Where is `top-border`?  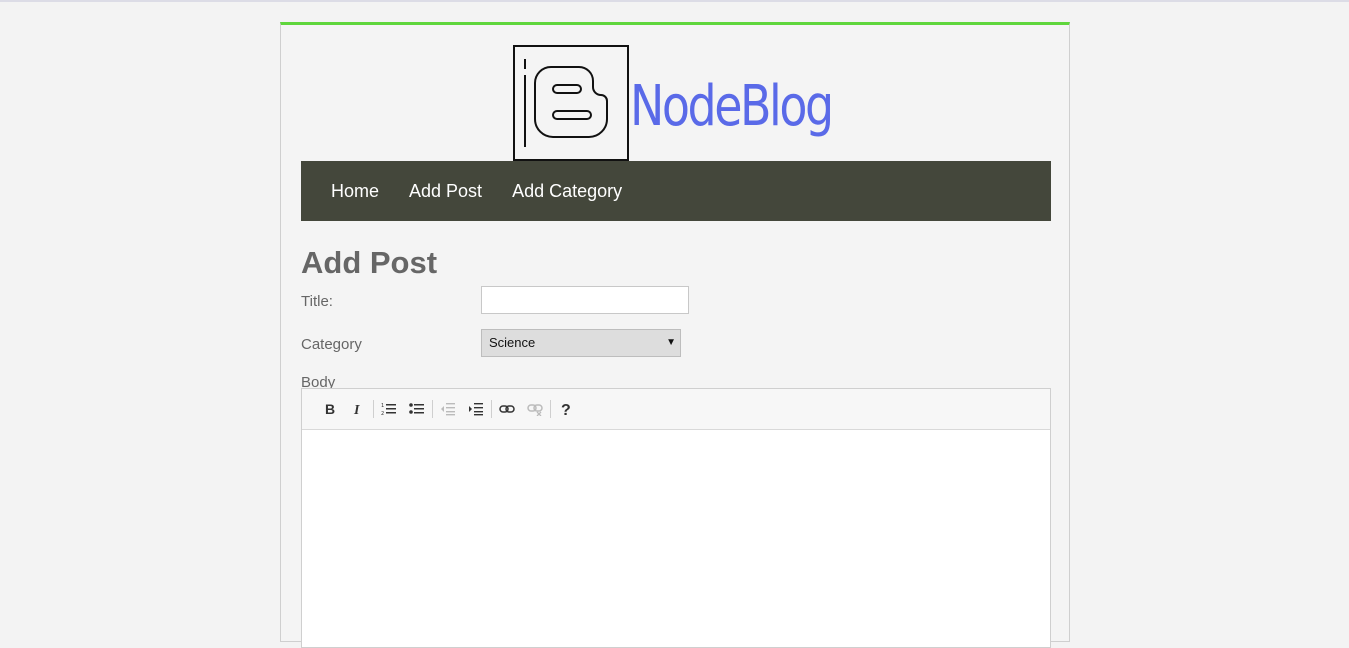 top-border is located at coordinates (674, 1).